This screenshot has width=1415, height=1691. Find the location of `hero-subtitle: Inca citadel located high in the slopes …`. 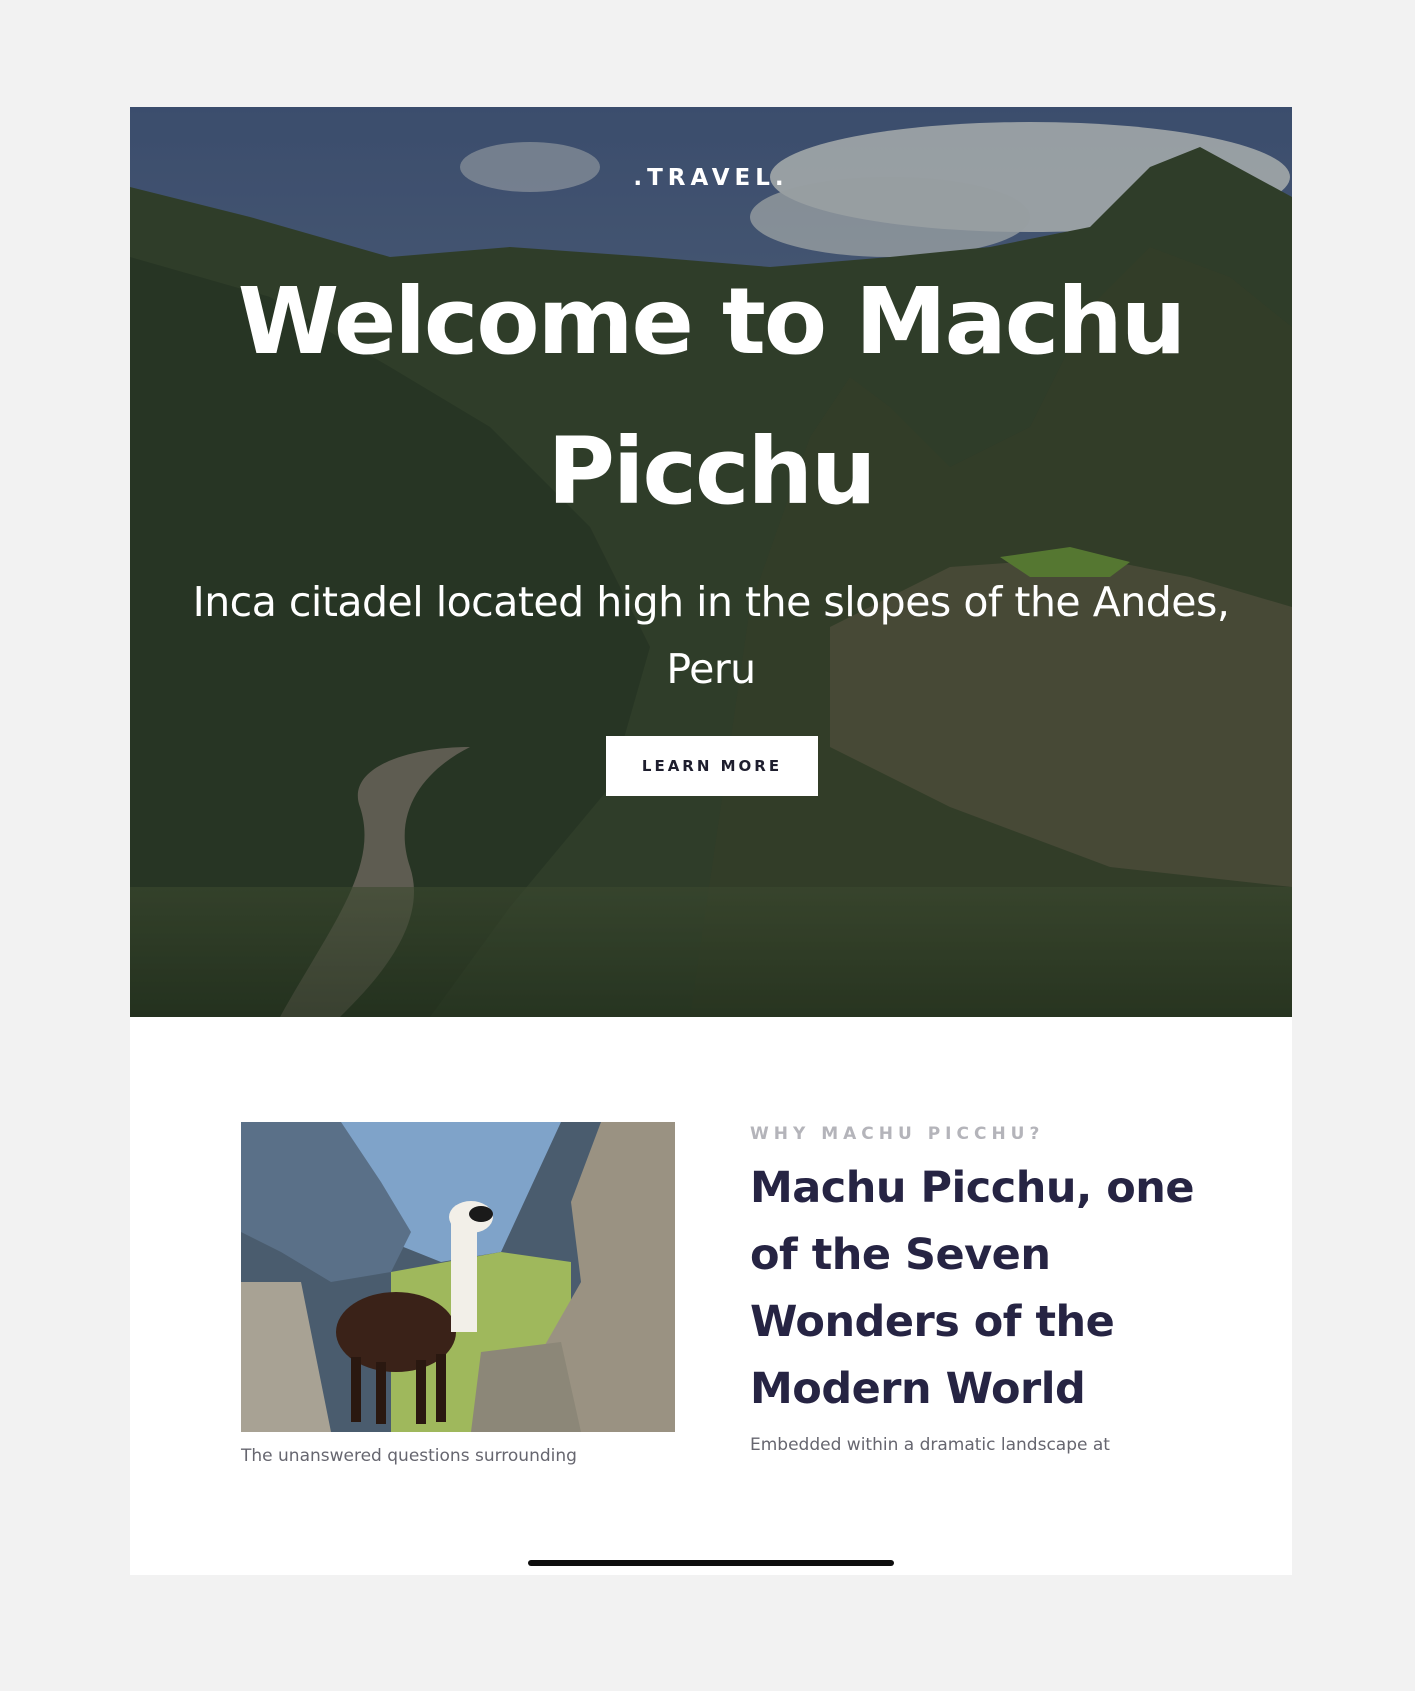

hero-subtitle: Inca citadel located high in the slopes … is located at coordinates (711, 635).